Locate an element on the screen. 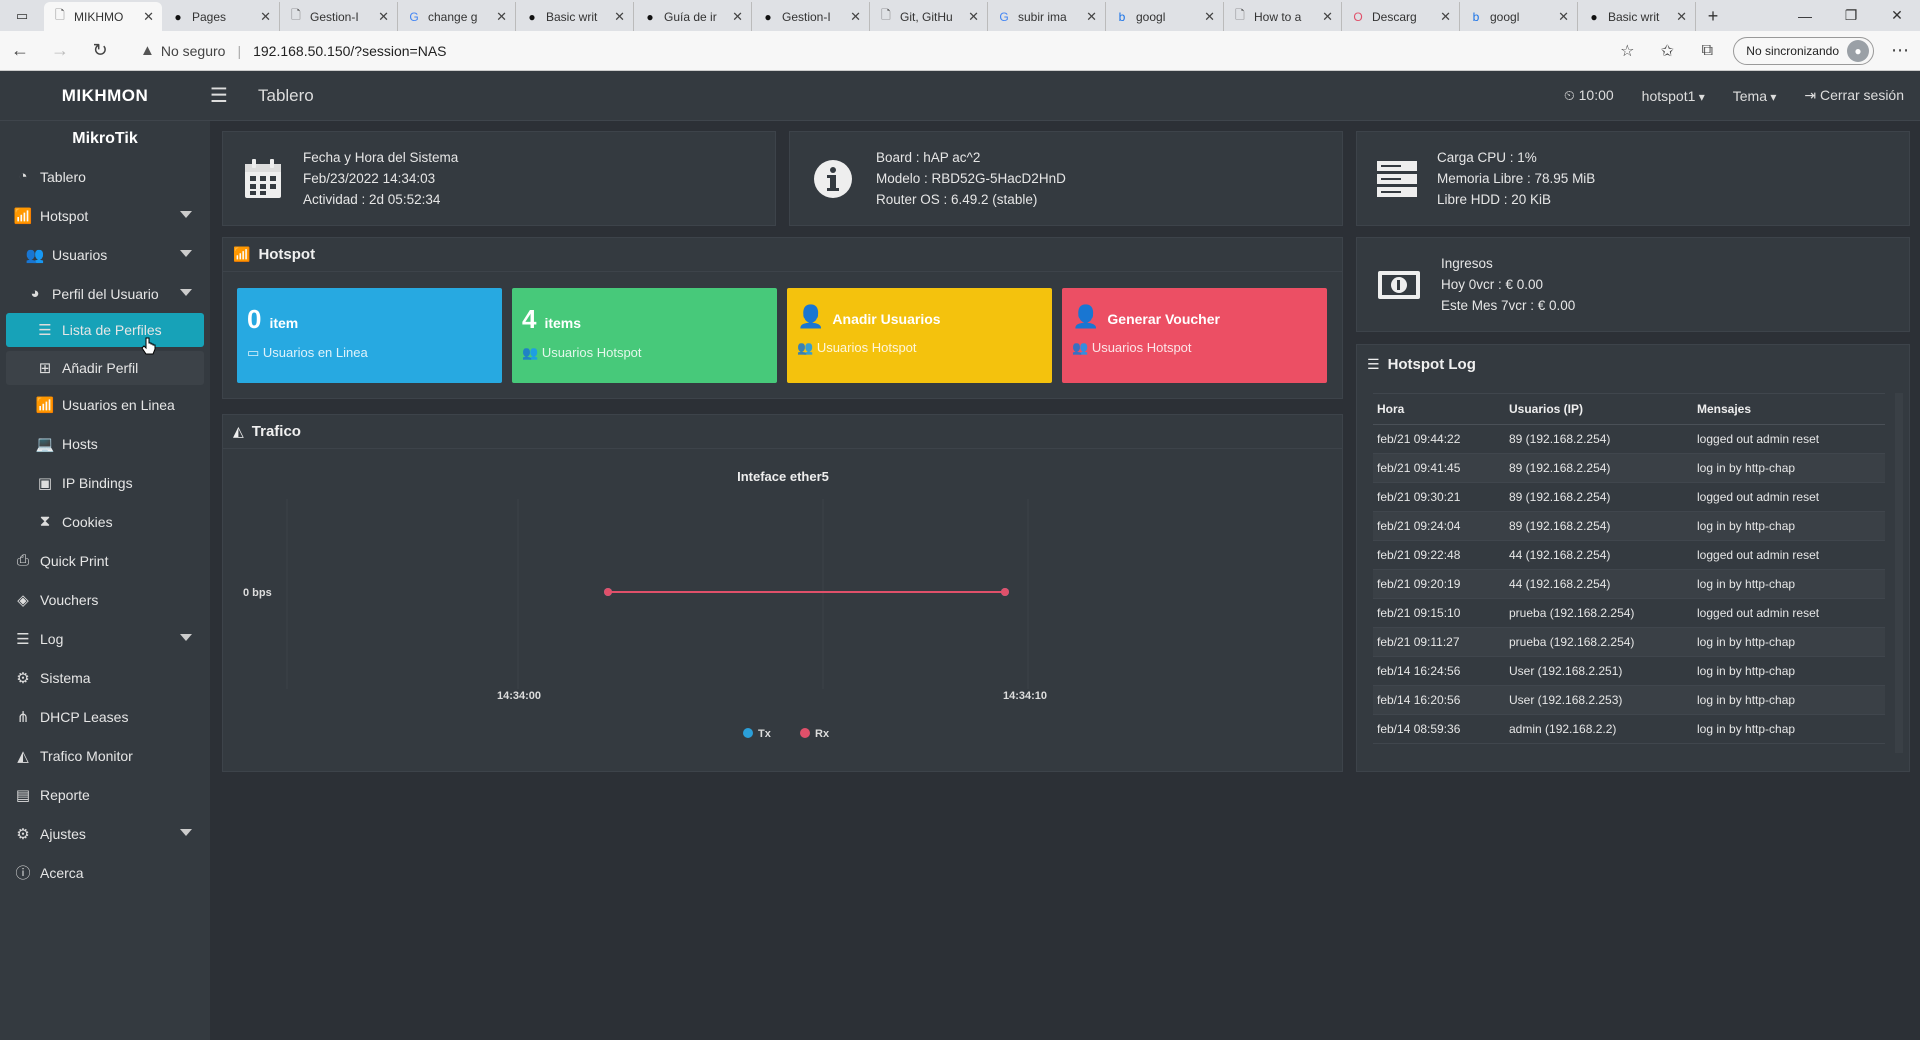  money-icon is located at coordinates (1399, 285).